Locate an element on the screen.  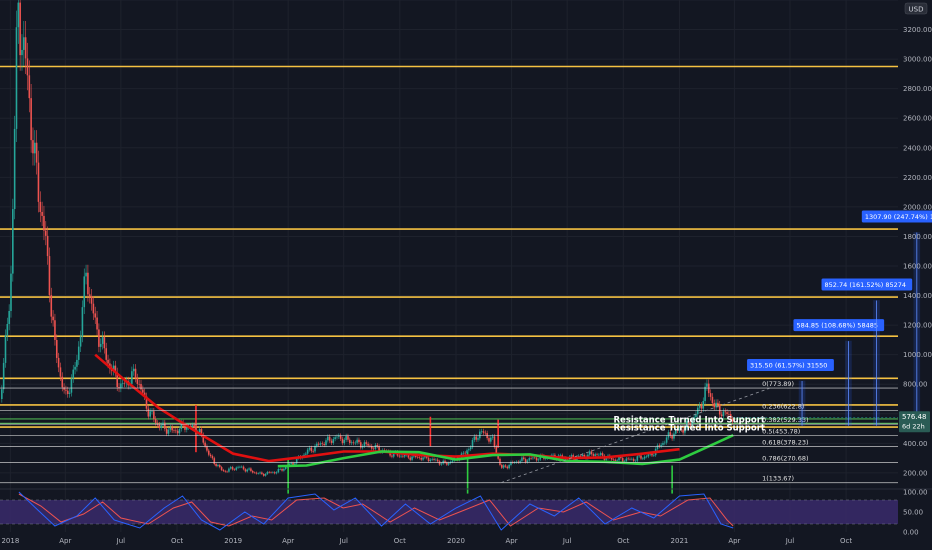
price-tick-label-2: 400.00 is located at coordinates (915, 444).